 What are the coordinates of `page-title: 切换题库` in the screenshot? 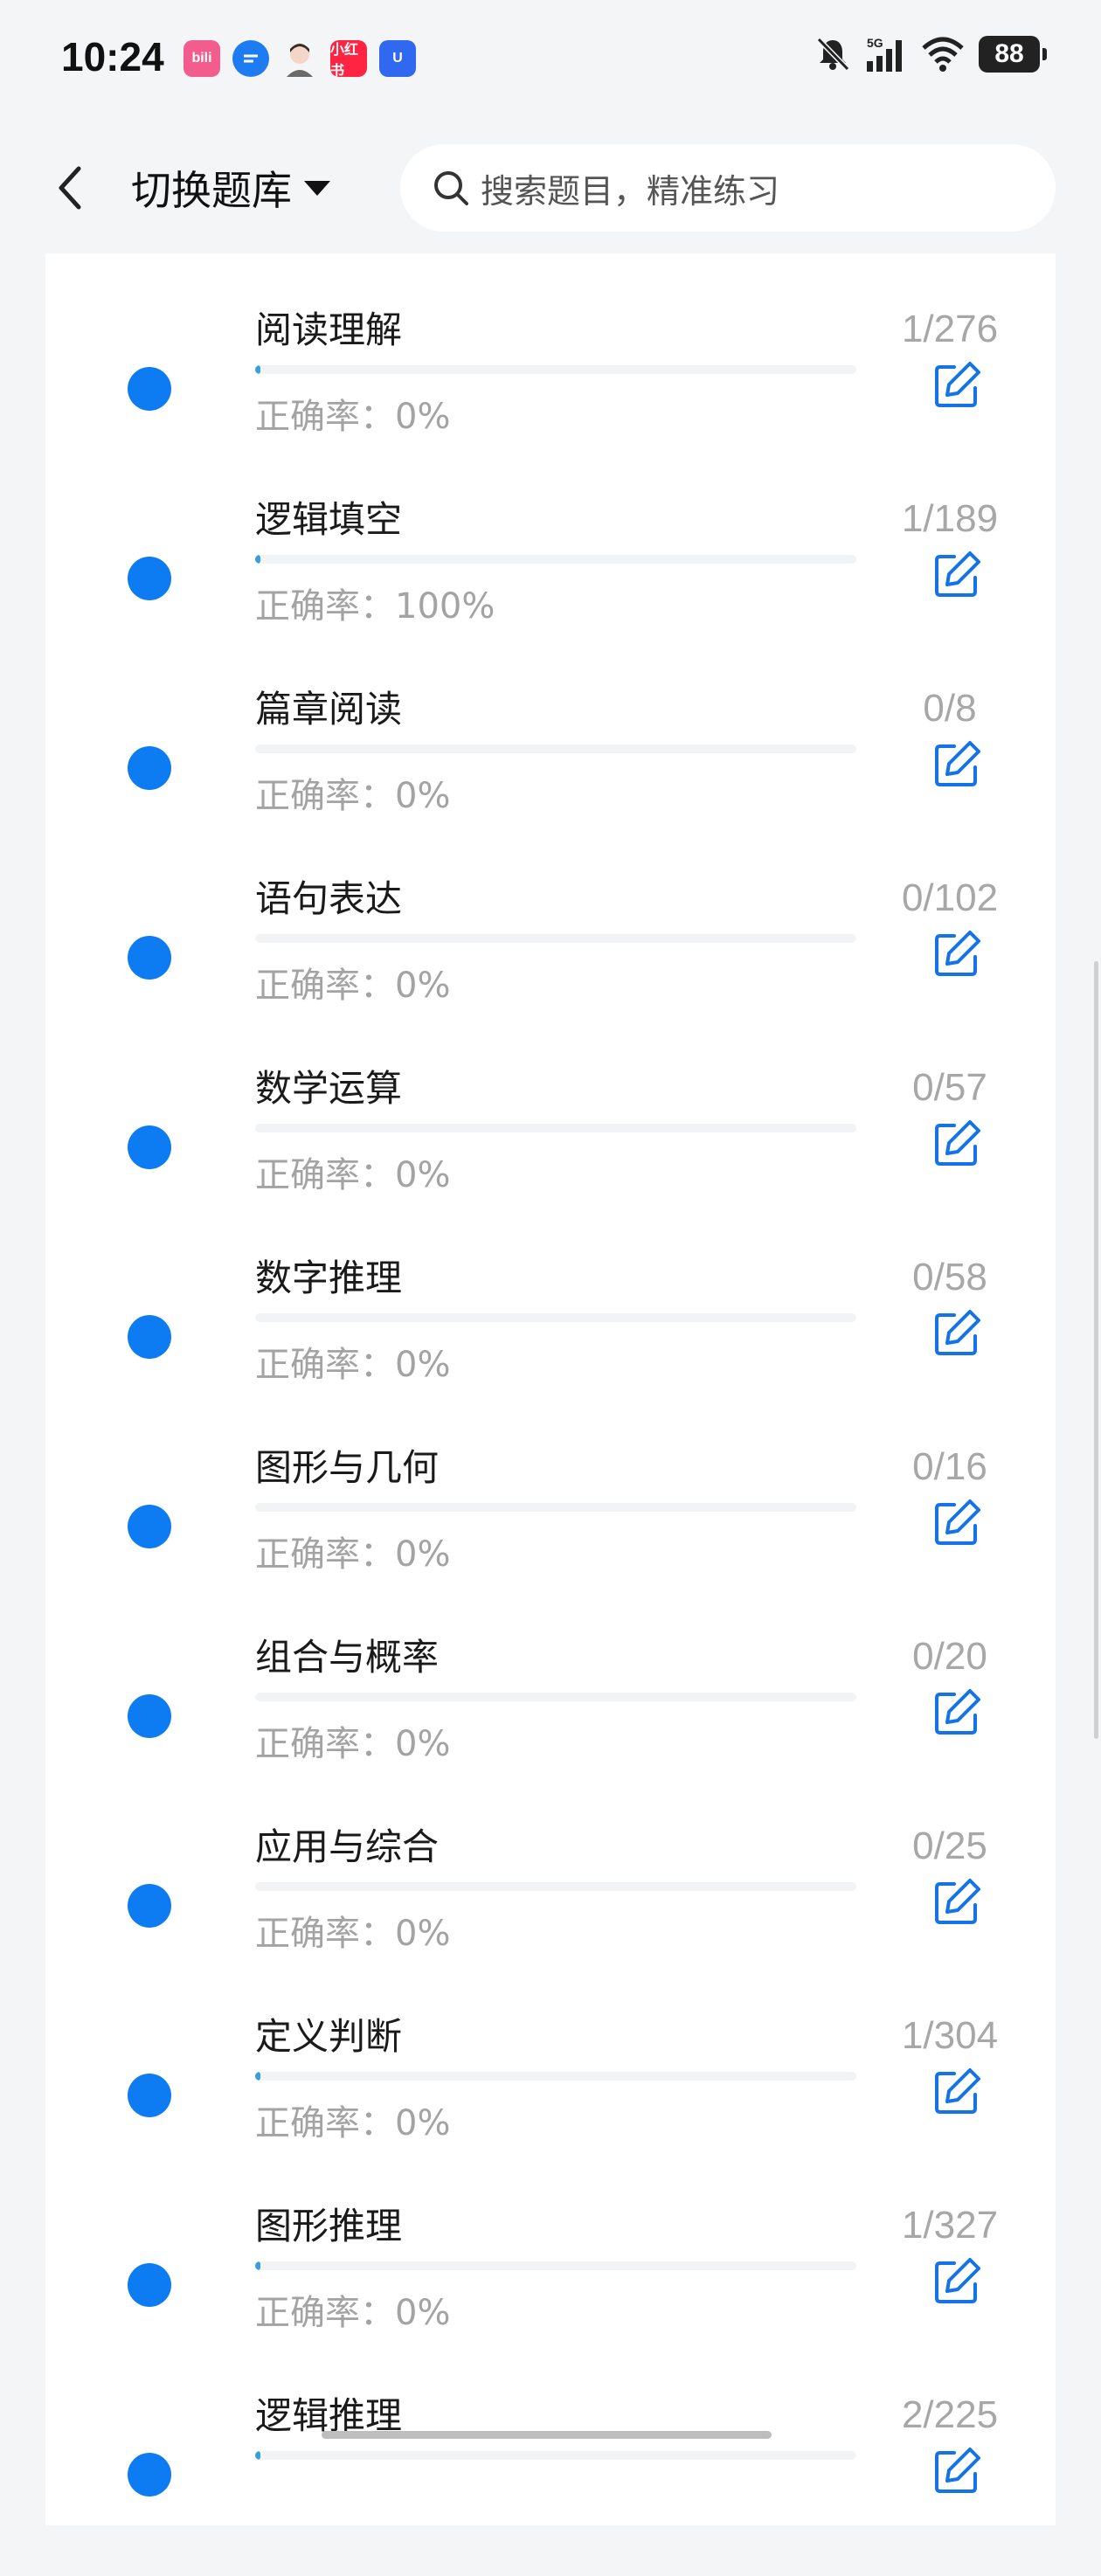 It's located at (211, 190).